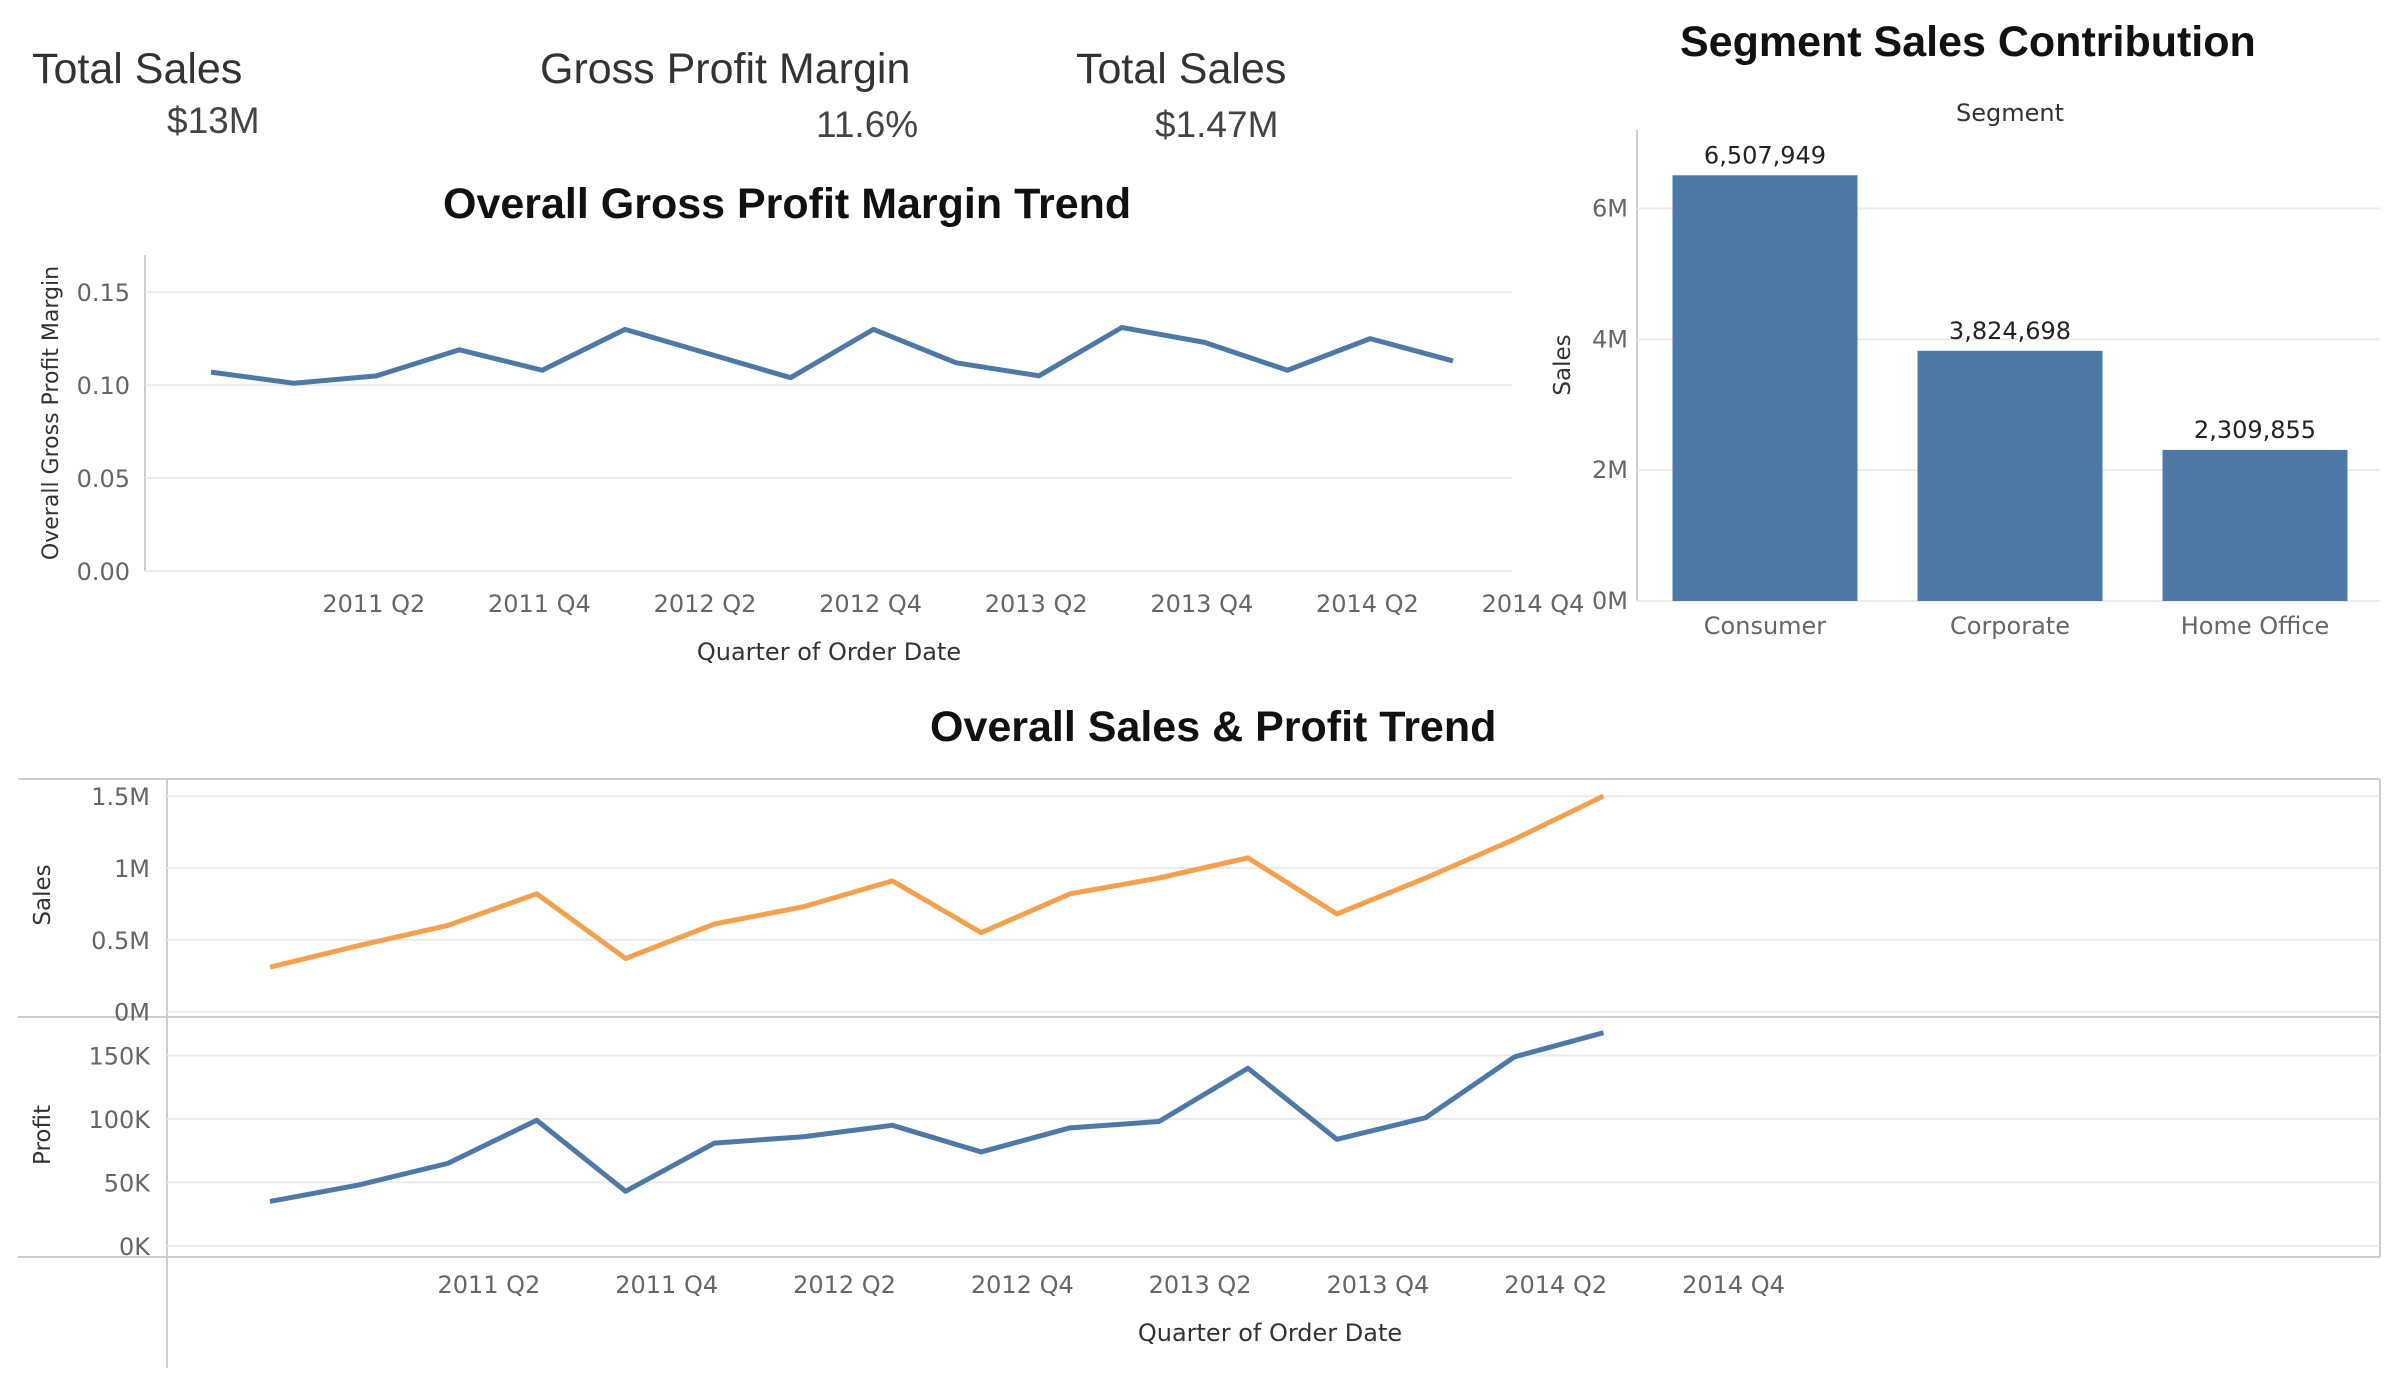 The image size is (2390, 1388). What do you see at coordinates (1022, 1285) in the screenshot?
I see `sp-x-tick-label: 2012 Q4` at bounding box center [1022, 1285].